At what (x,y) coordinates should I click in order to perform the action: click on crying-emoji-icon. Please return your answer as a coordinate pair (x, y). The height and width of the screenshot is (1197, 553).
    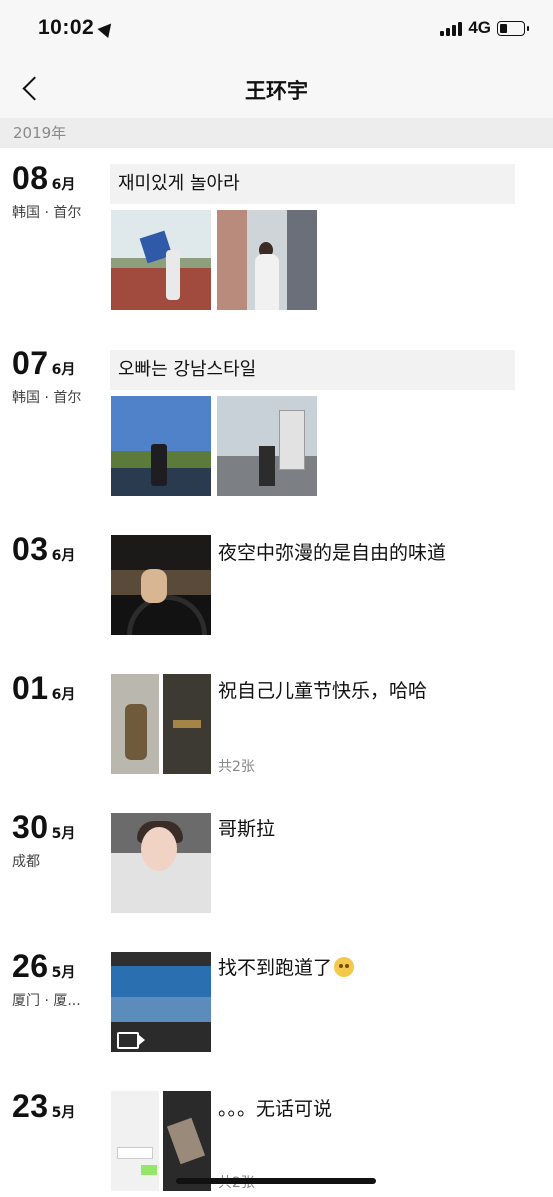
    Looking at the image, I should click on (344, 967).